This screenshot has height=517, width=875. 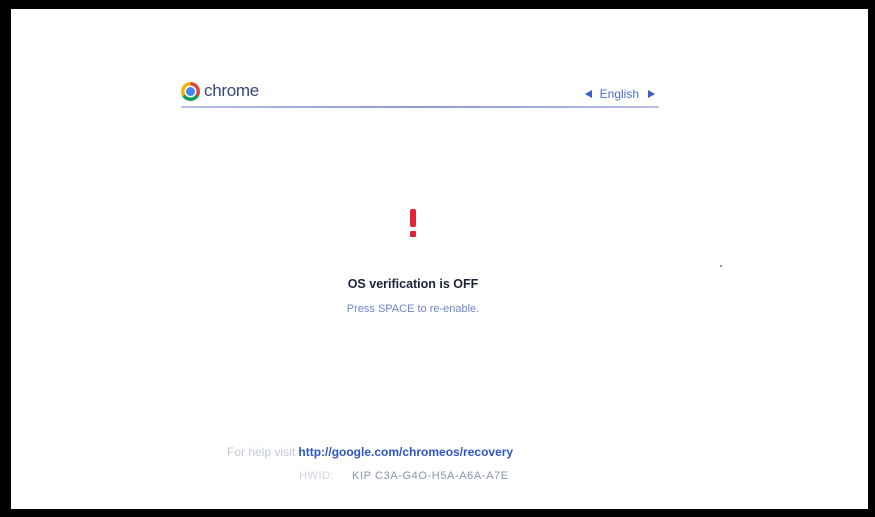 What do you see at coordinates (420, 92) in the screenshot?
I see `header: chrome English` at bounding box center [420, 92].